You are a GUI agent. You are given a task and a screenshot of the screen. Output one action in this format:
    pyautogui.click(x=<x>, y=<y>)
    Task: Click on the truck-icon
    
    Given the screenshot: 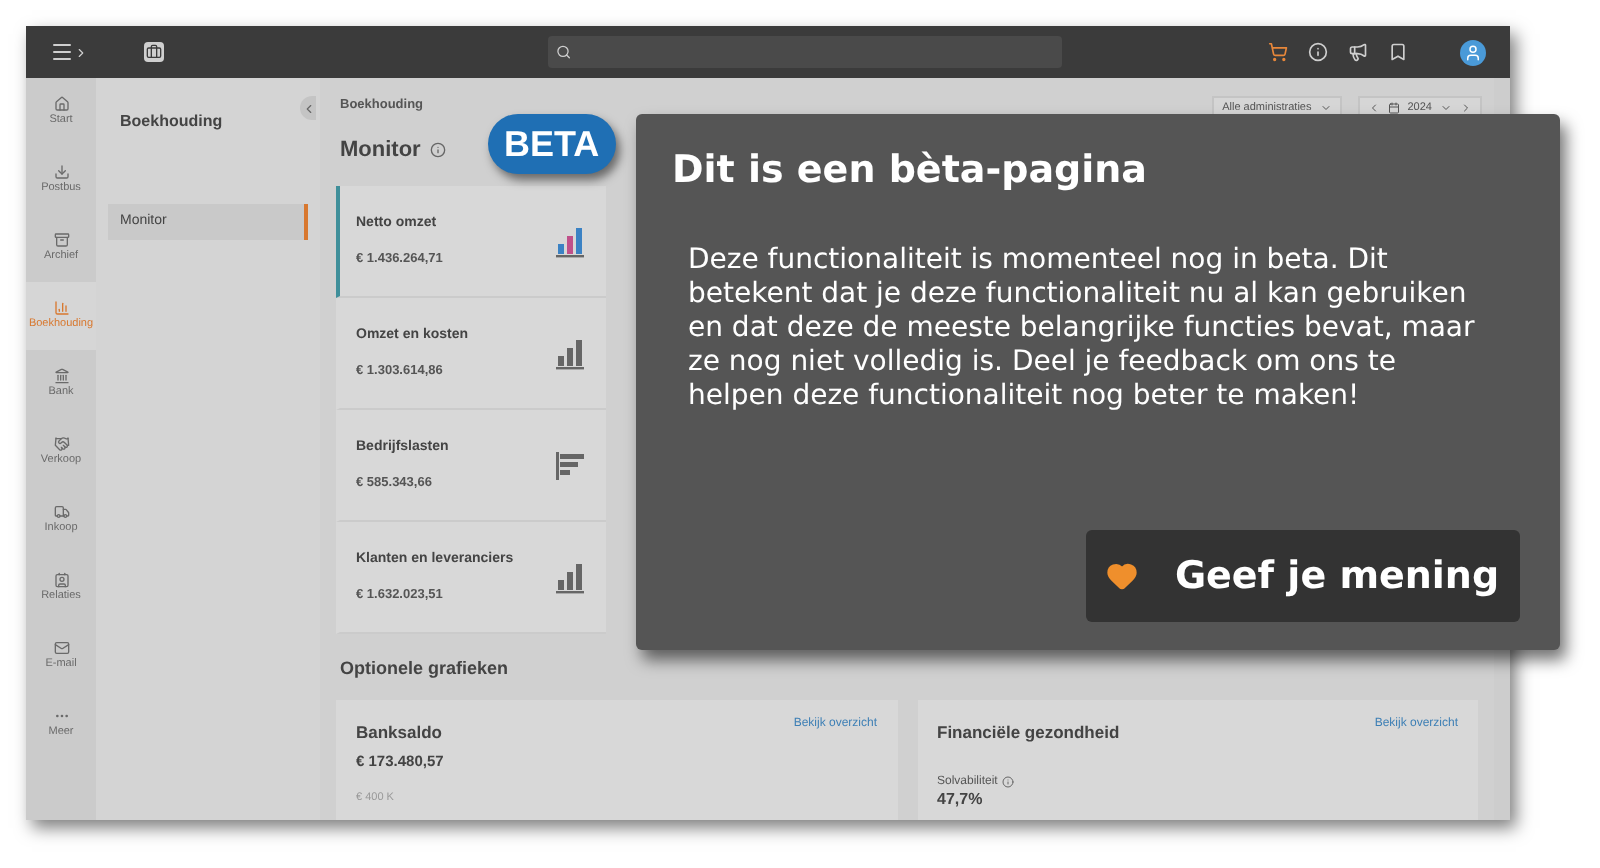 What is the action you would take?
    pyautogui.click(x=61, y=512)
    